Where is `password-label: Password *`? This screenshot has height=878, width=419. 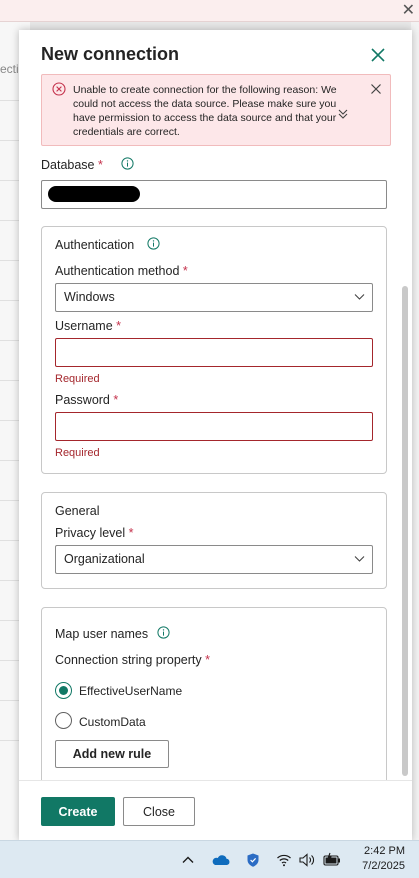 password-label: Password * is located at coordinates (87, 400).